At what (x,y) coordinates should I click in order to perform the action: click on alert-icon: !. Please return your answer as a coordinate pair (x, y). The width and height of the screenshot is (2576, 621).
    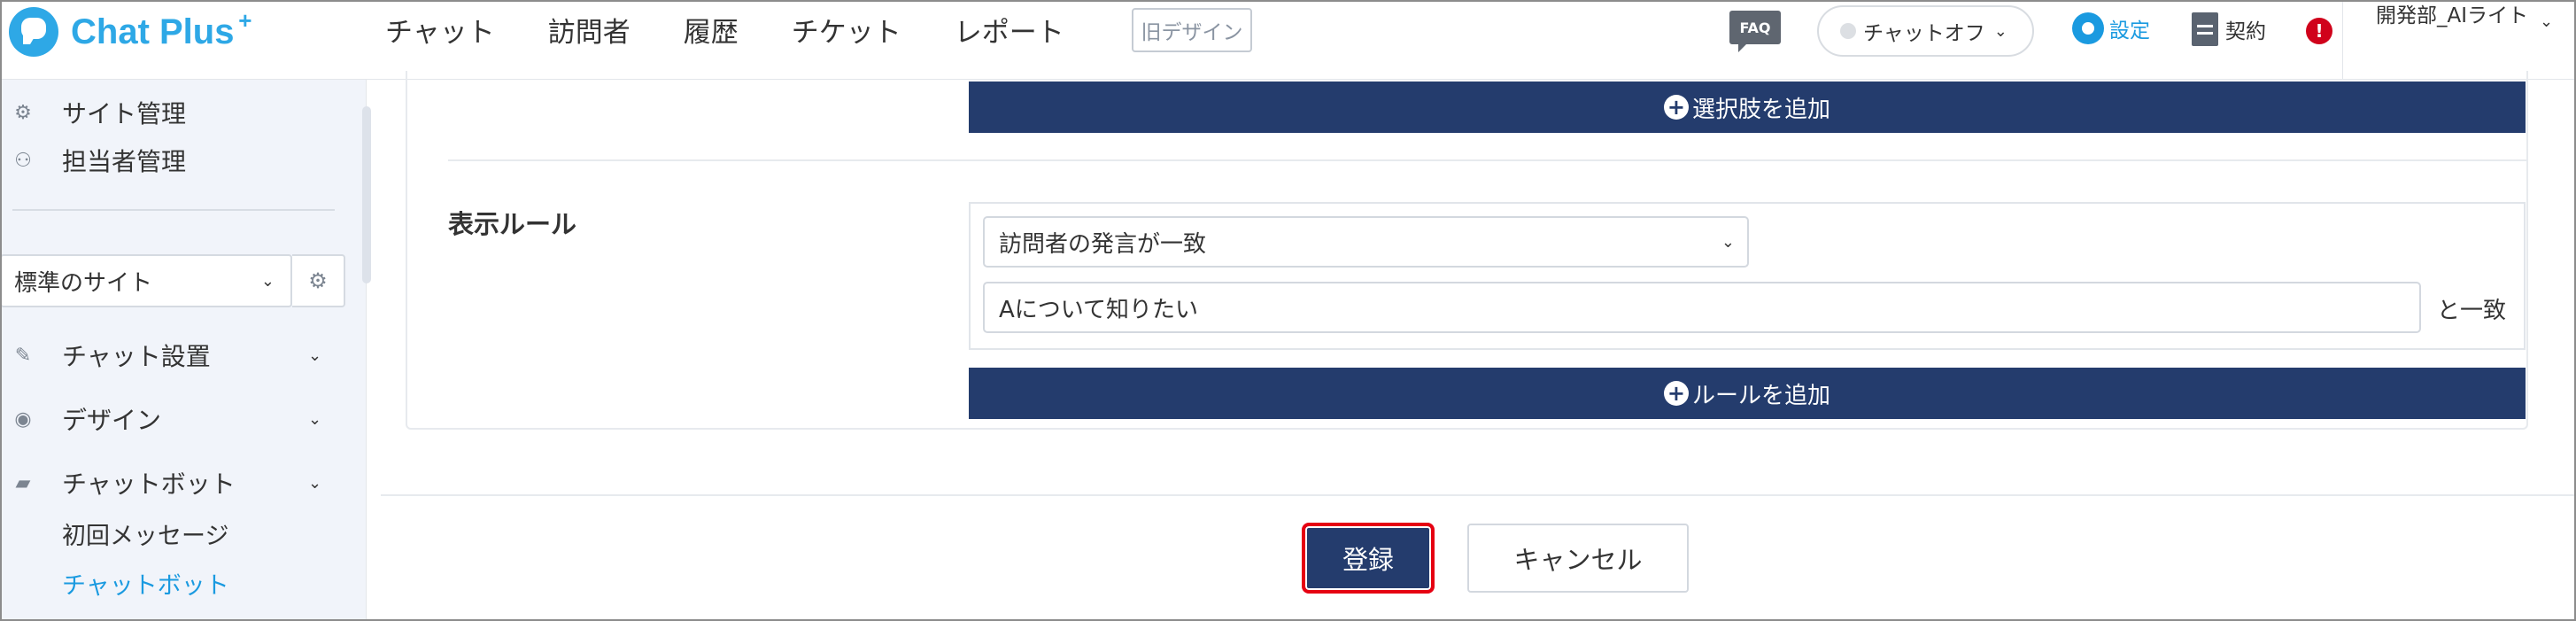
    Looking at the image, I should click on (2319, 31).